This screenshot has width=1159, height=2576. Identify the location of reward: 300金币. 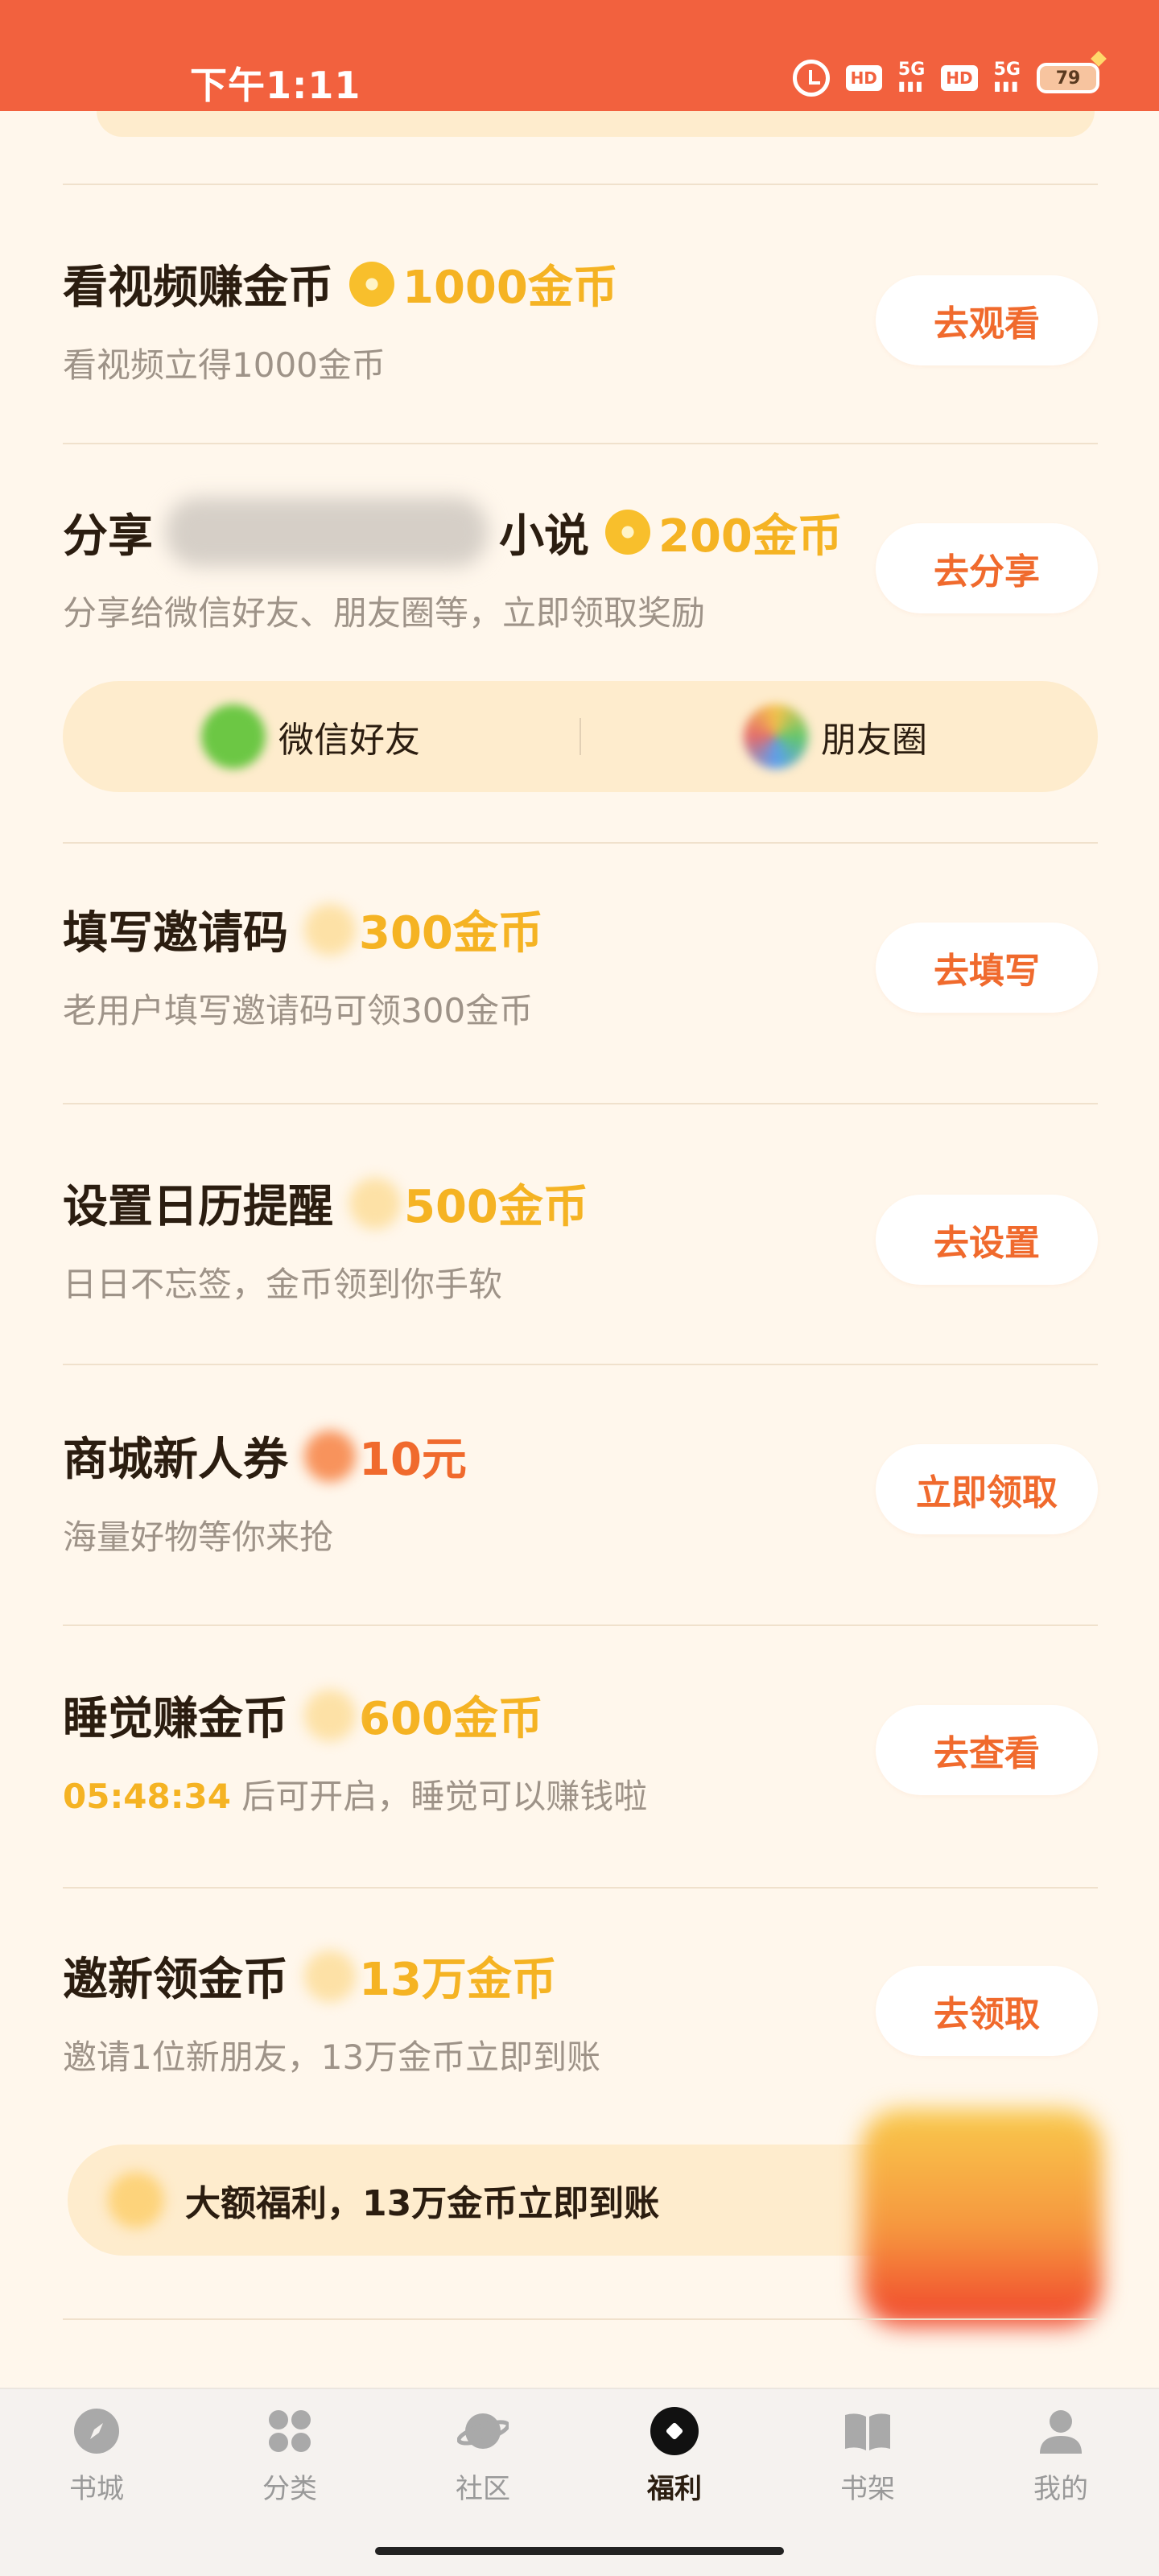
(423, 929).